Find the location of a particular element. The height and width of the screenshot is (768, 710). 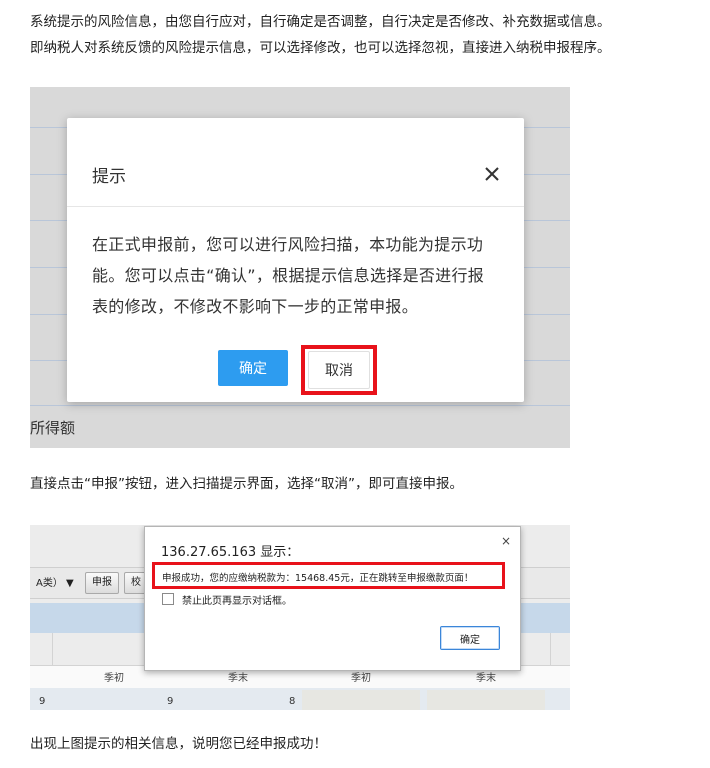

dialog-title: 提示 is located at coordinates (109, 177).